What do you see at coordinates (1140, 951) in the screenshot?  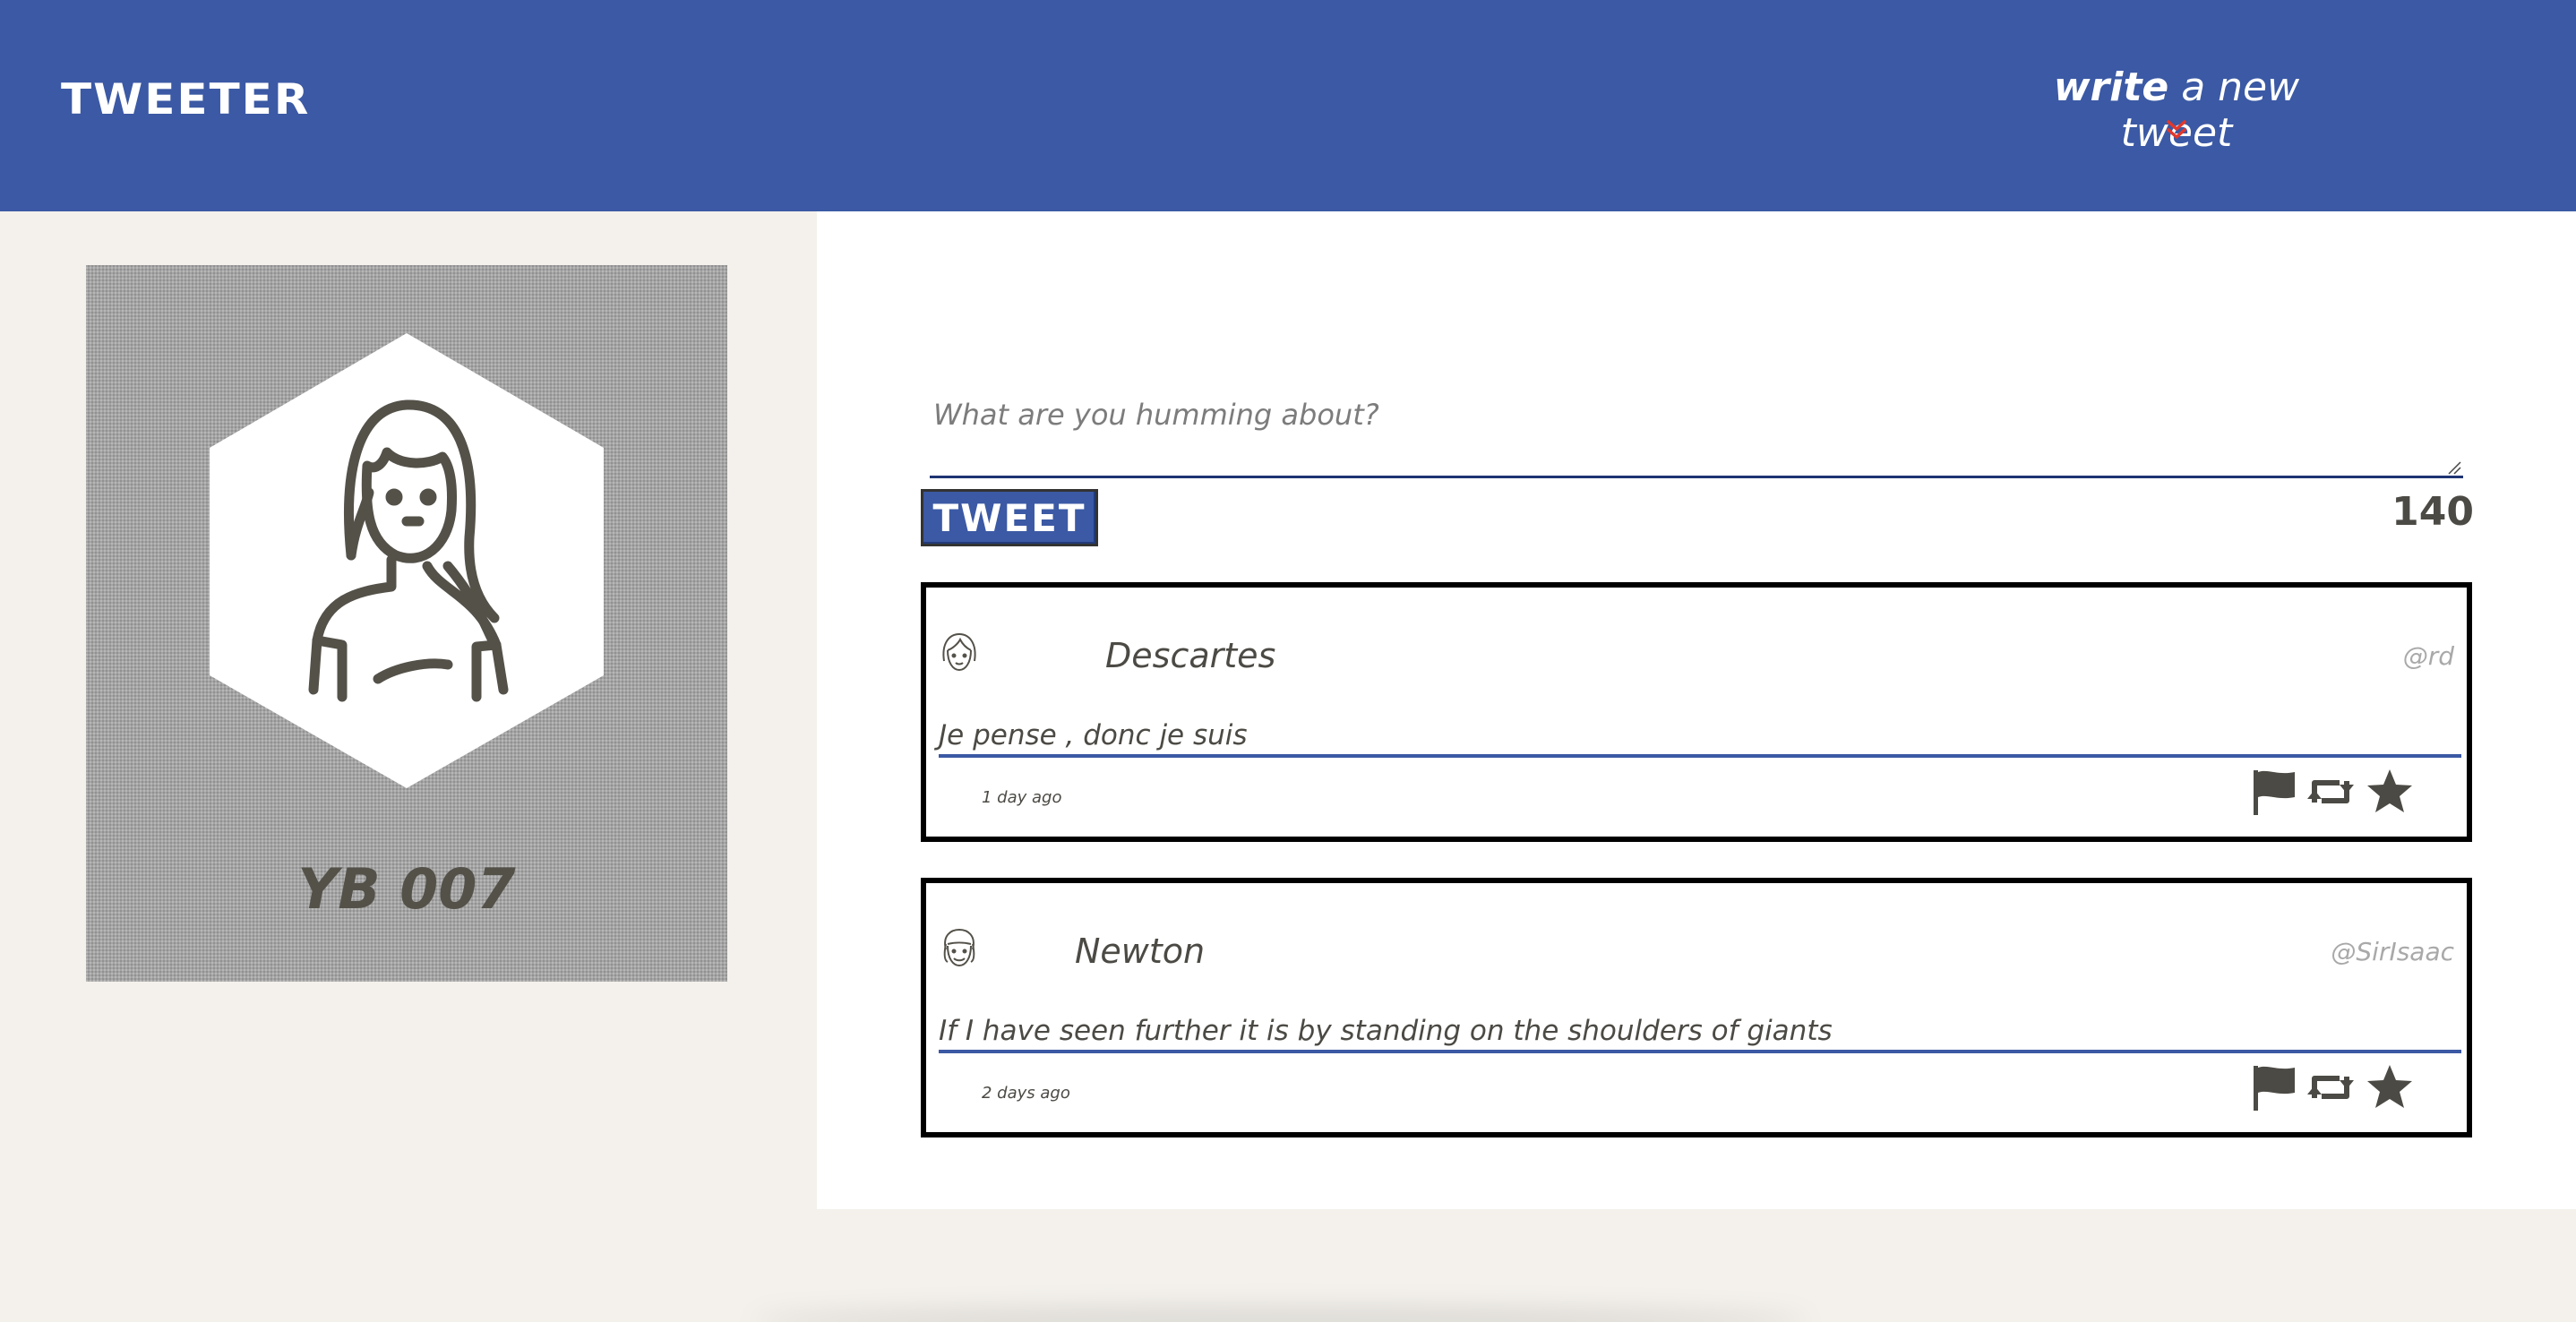 I see `tweet-author: Newton` at bounding box center [1140, 951].